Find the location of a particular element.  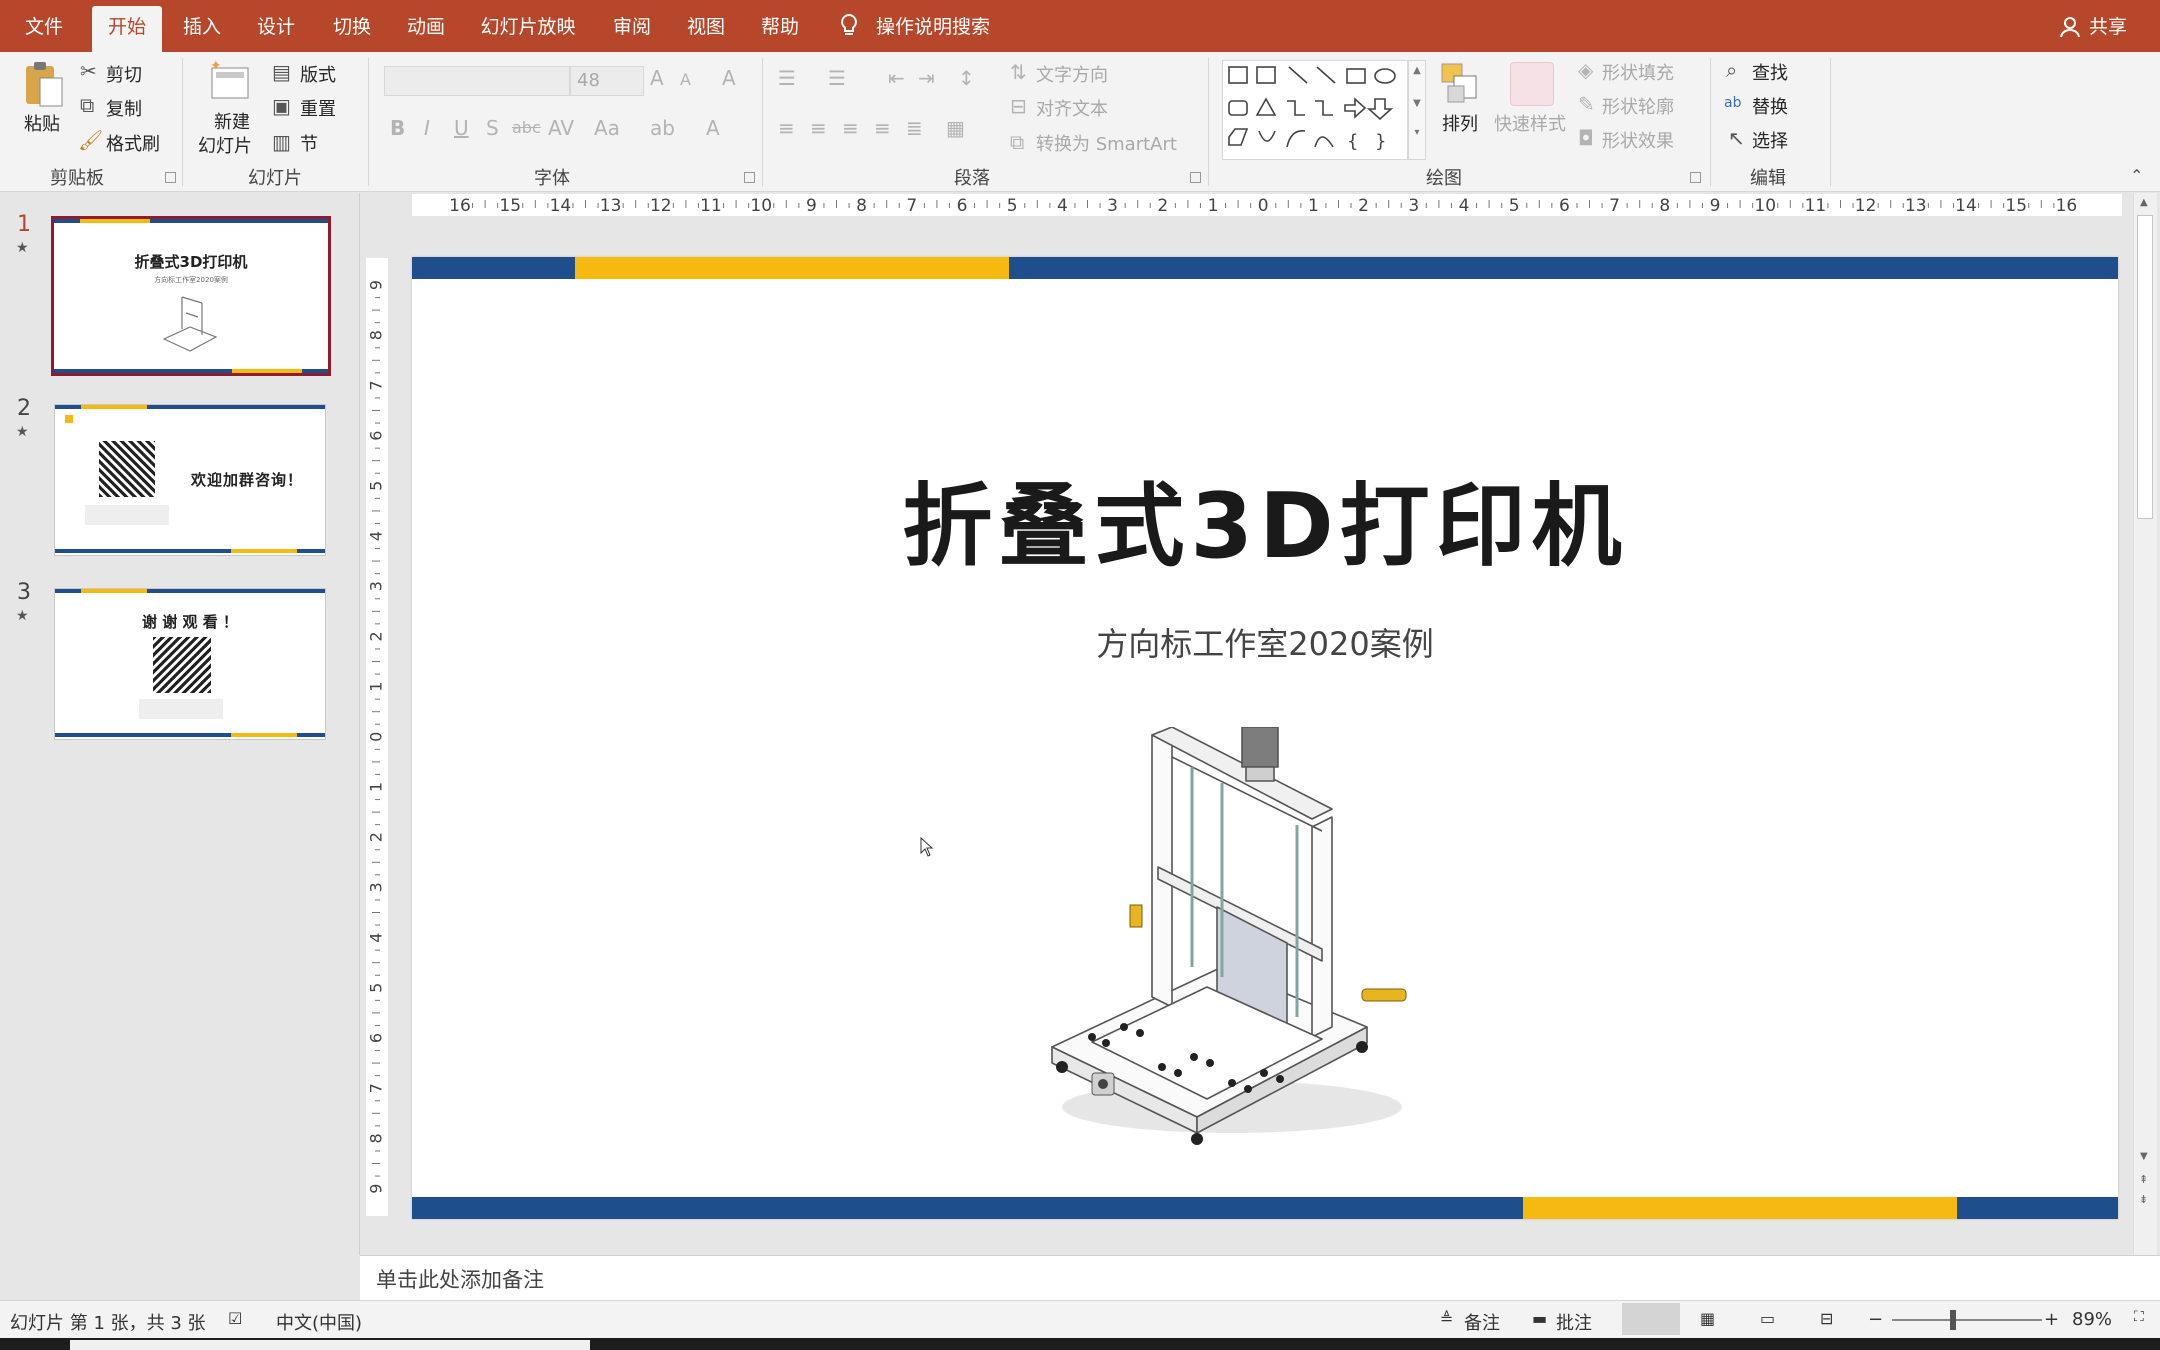

bullets-icon: ☰ is located at coordinates (787, 78).